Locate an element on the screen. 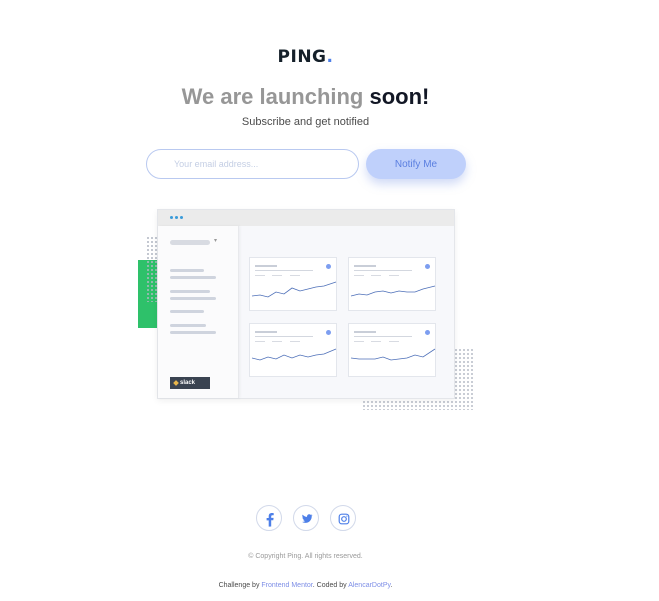 The image size is (659, 601). facebook-link is located at coordinates (269, 518).